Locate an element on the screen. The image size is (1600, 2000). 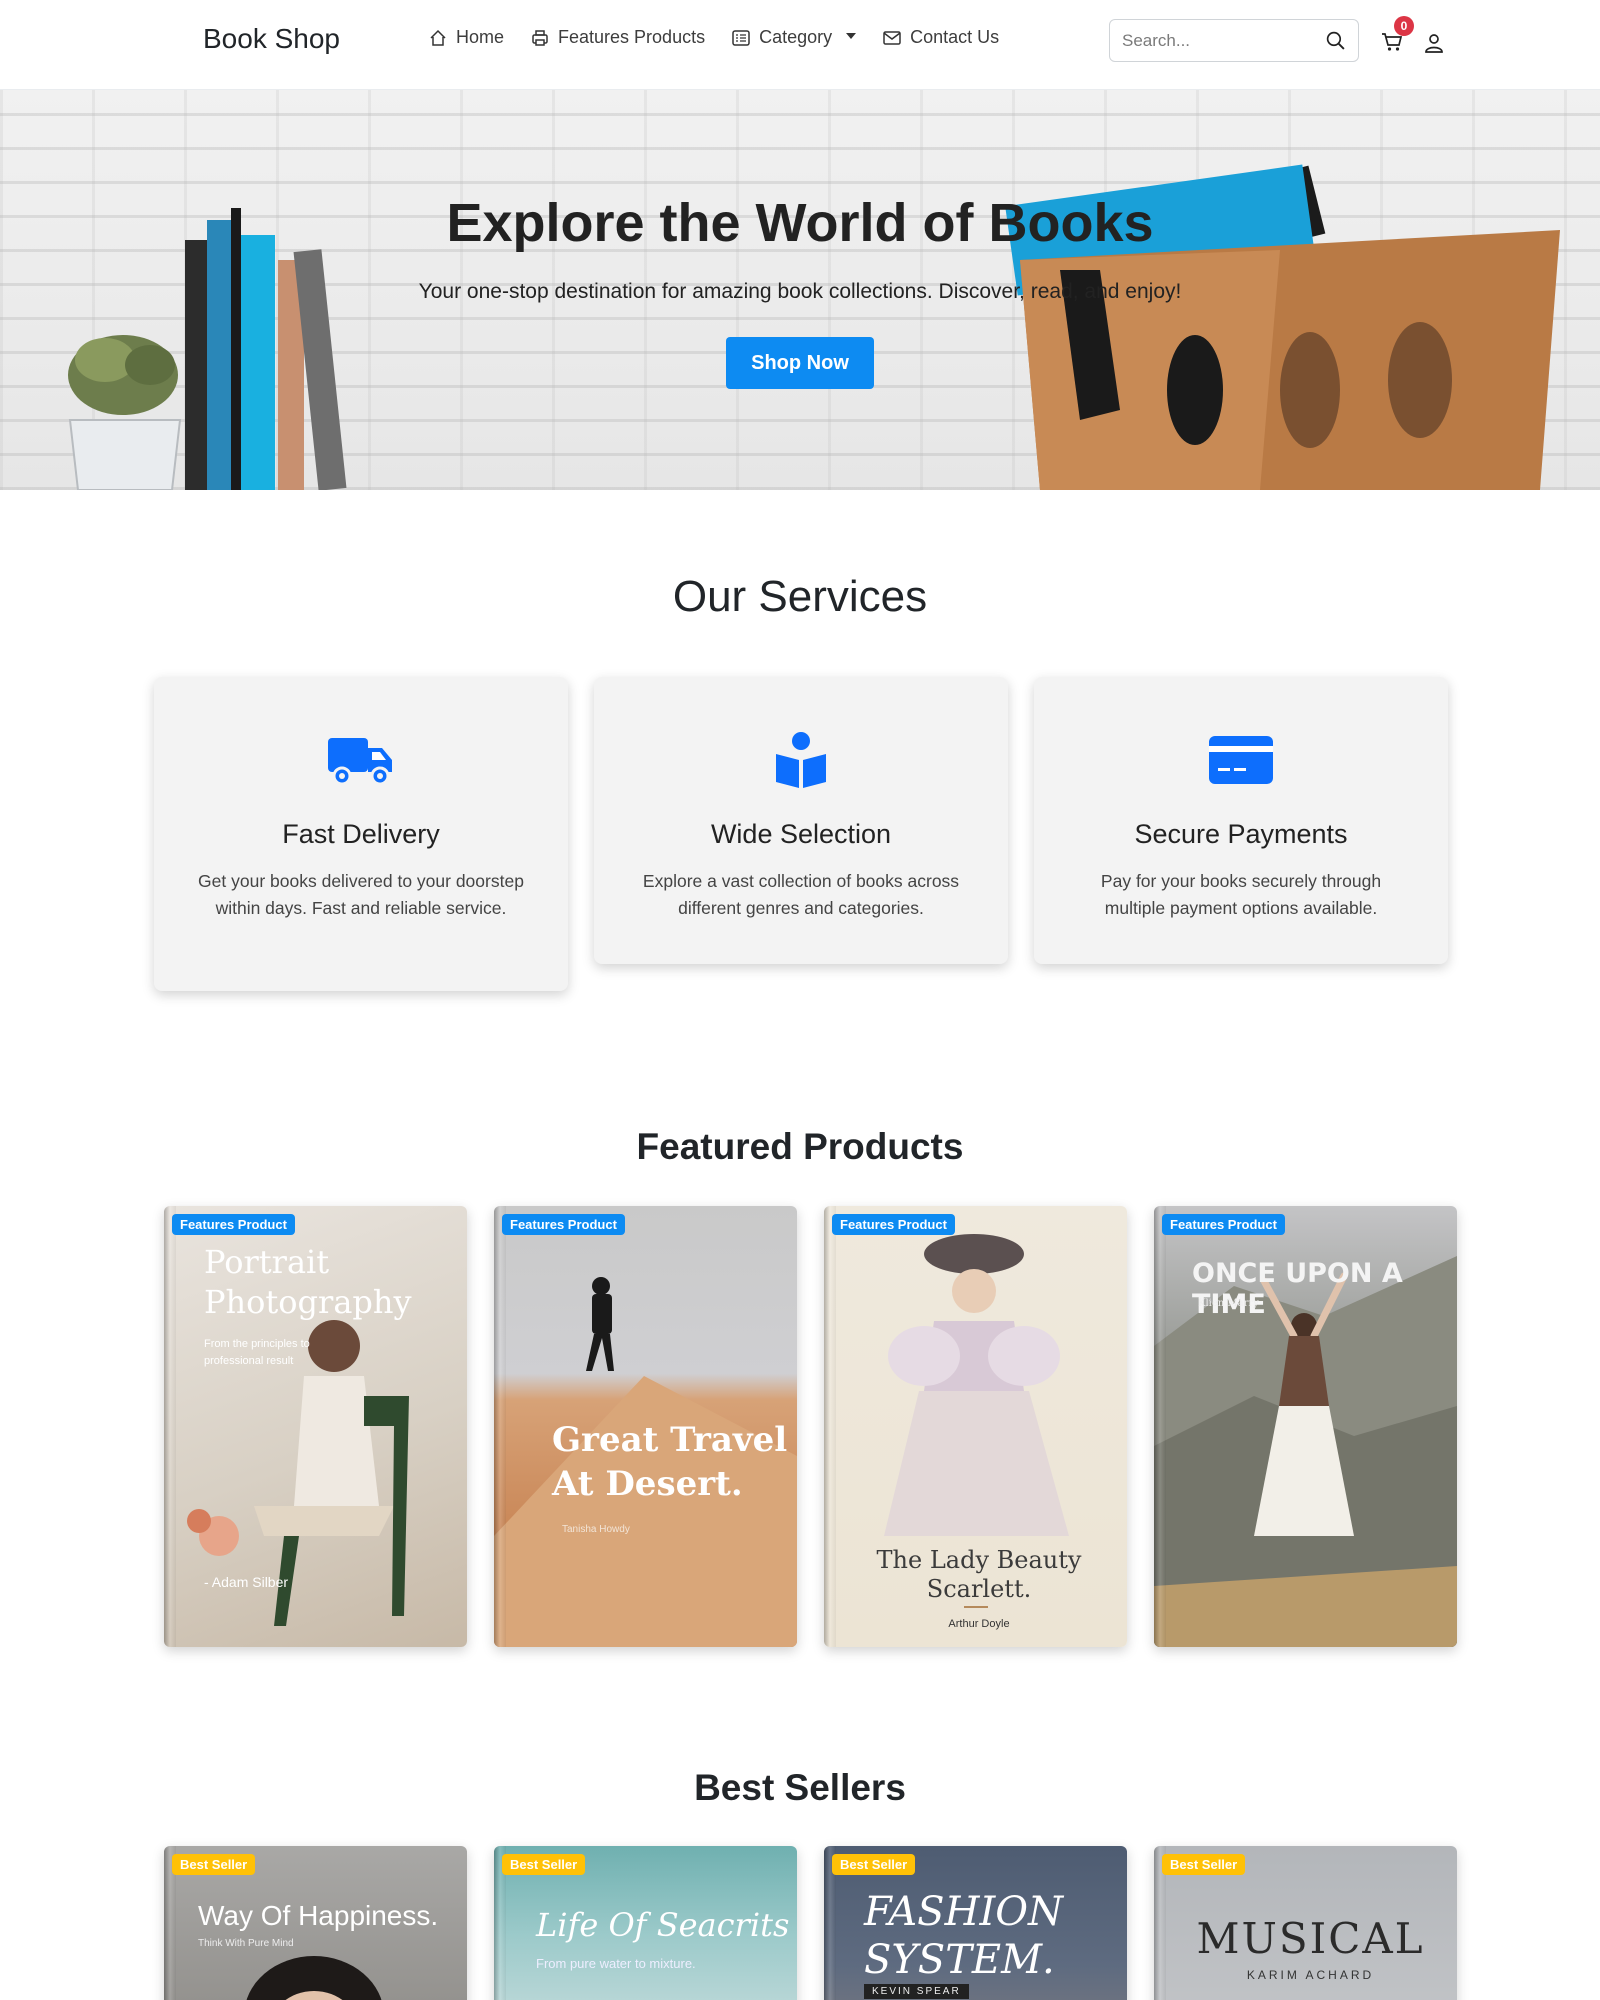
printer-icon is located at coordinates (540, 37).